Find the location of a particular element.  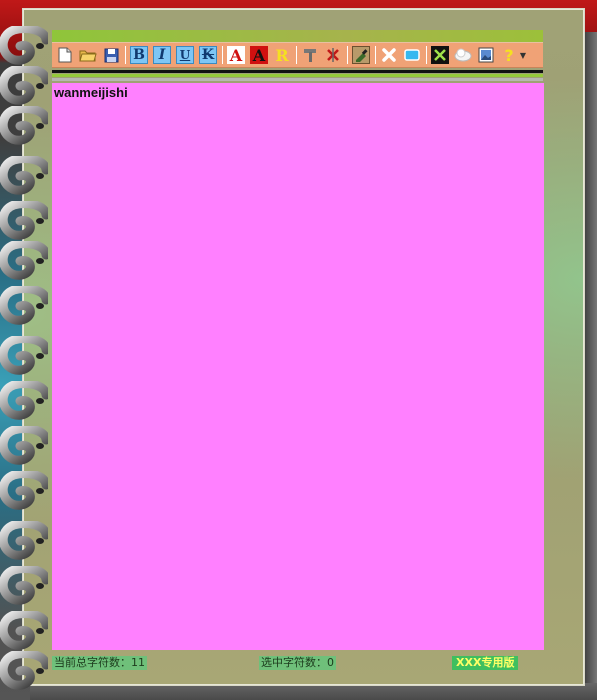

editor-toolbar: B I U K A A R ? ▼ is located at coordinates (297, 55).